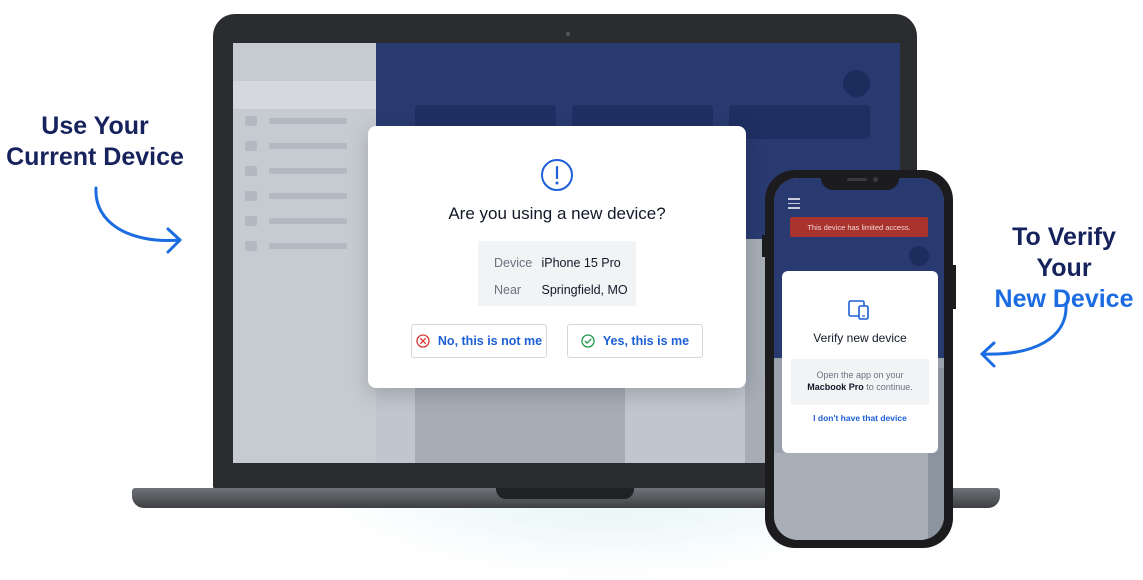 The image size is (1143, 580). I want to click on device-row: Device iPhone 15 Pro, so click(557, 263).